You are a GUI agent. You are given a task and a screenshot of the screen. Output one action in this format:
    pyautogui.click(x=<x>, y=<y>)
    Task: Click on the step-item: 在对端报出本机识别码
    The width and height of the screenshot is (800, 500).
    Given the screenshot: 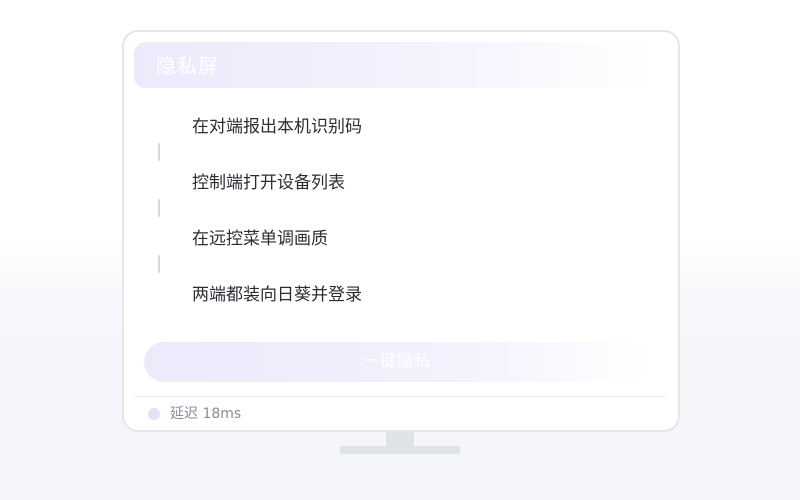 What is the action you would take?
    pyautogui.click(x=277, y=127)
    